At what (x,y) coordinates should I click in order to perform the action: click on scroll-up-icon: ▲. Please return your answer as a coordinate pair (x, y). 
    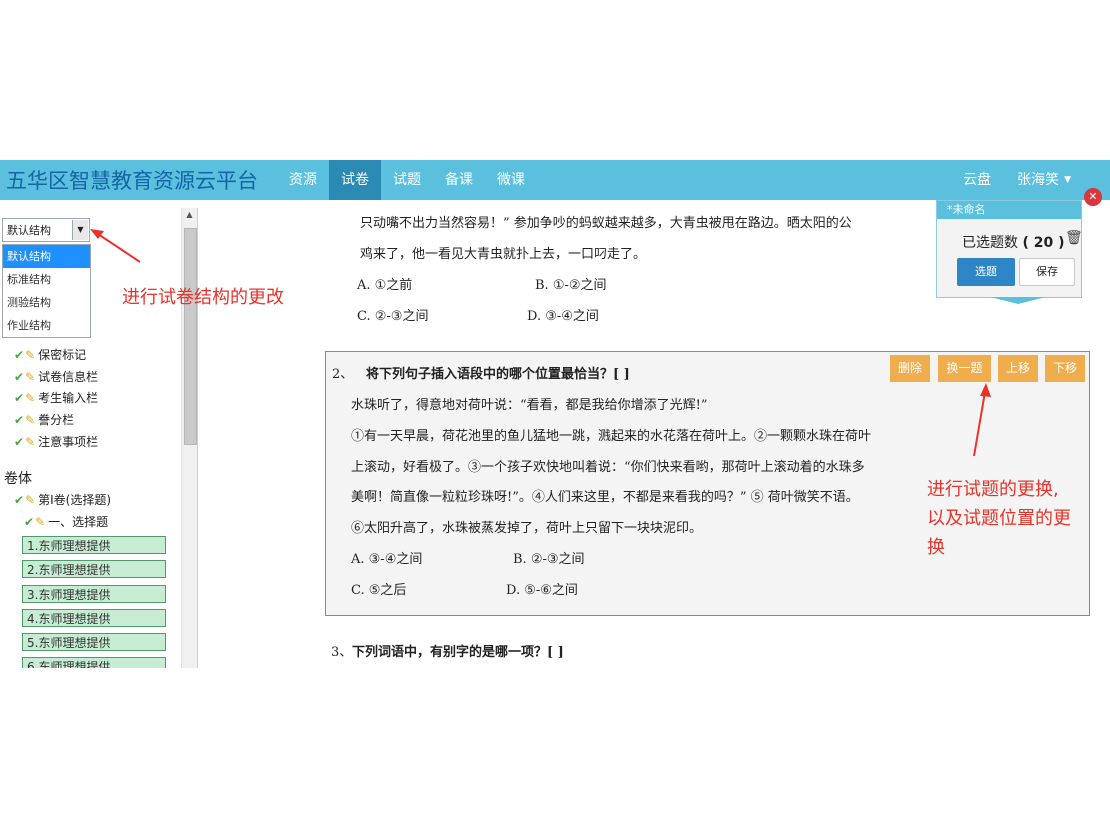
    Looking at the image, I should click on (189, 214).